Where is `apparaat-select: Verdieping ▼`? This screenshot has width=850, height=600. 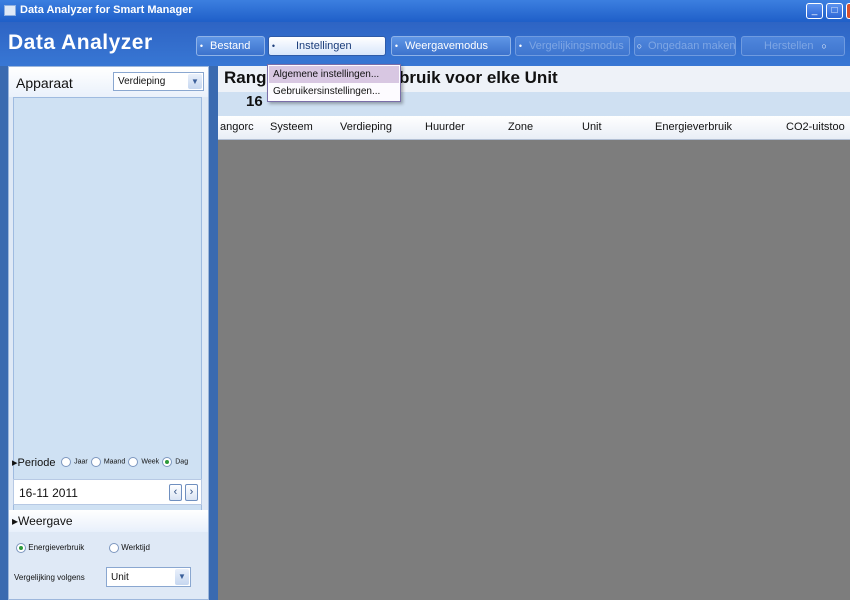
apparaat-select: Verdieping ▼ is located at coordinates (158, 81).